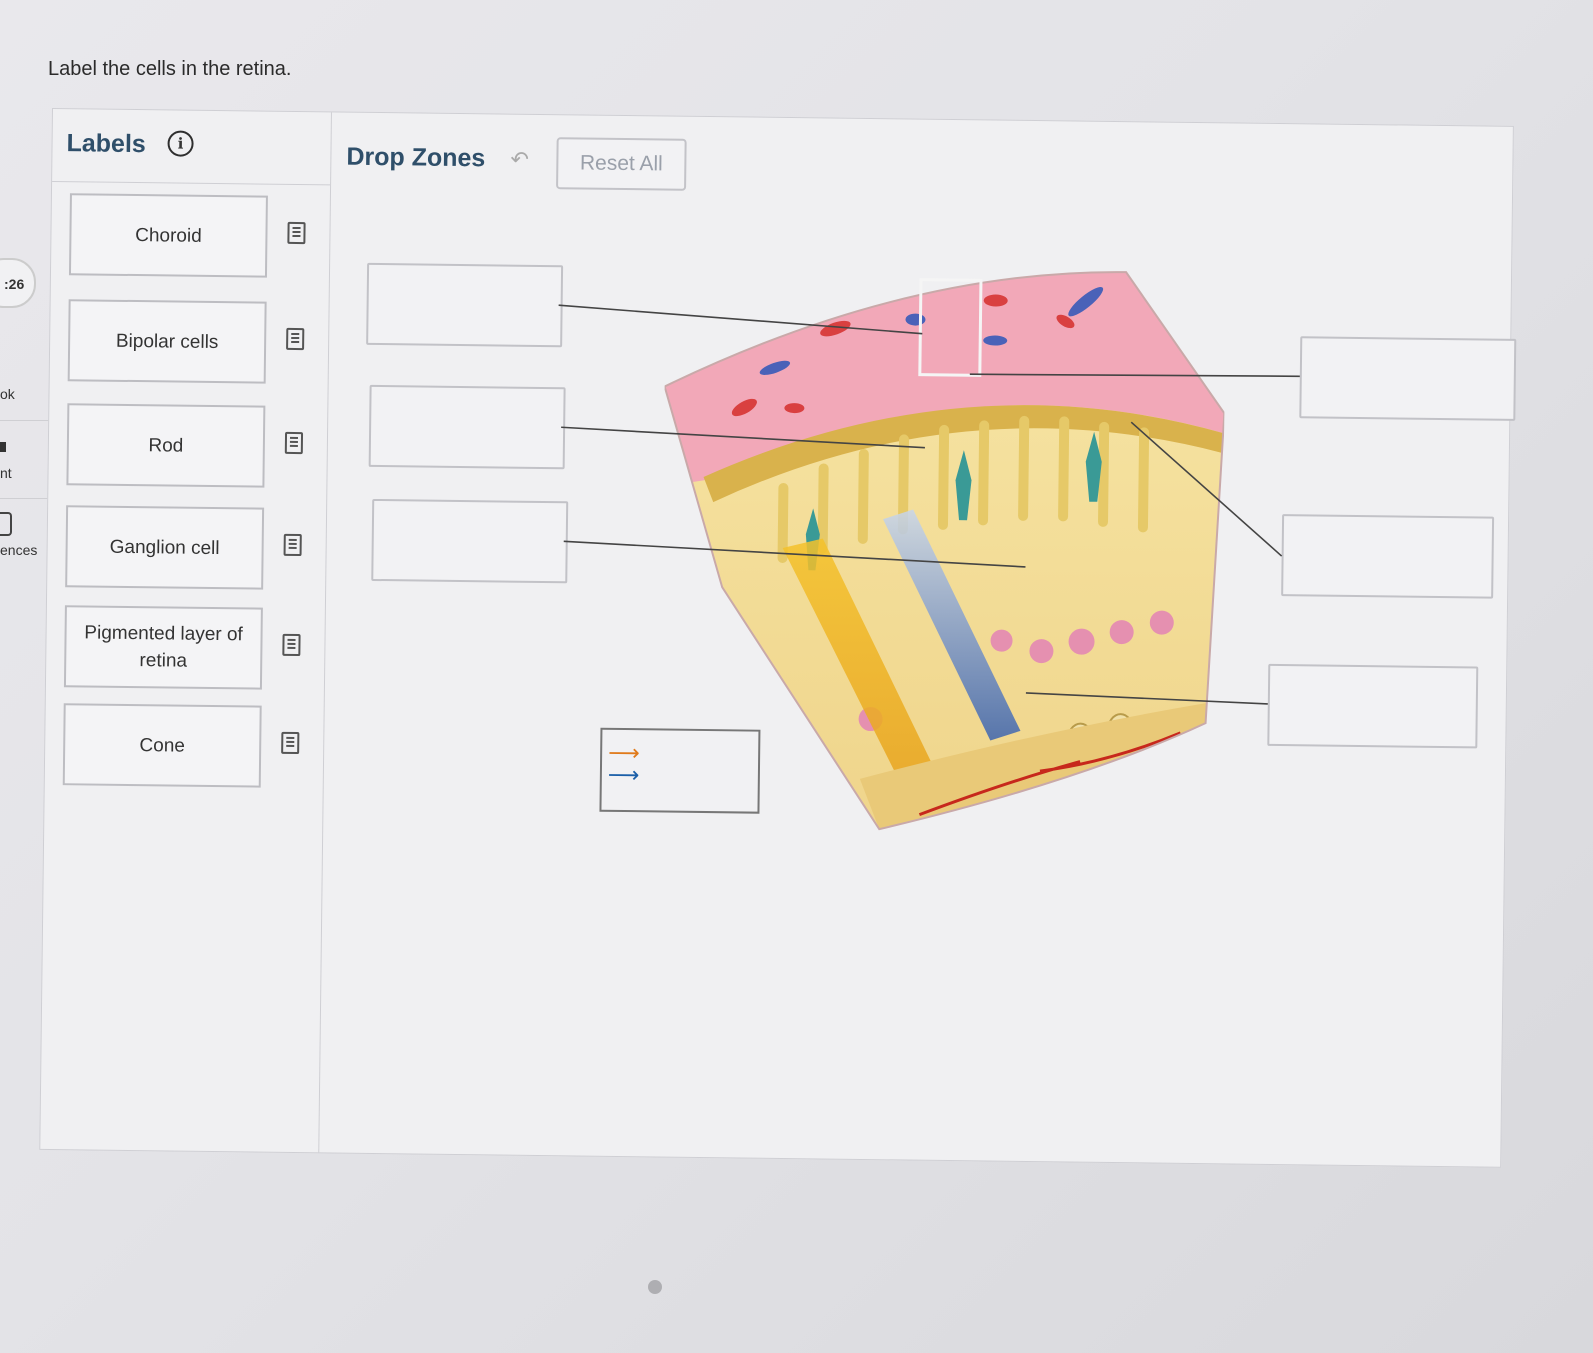  I want to click on label-pigmented-layer: Pigmented layer of retina, so click(163, 647).